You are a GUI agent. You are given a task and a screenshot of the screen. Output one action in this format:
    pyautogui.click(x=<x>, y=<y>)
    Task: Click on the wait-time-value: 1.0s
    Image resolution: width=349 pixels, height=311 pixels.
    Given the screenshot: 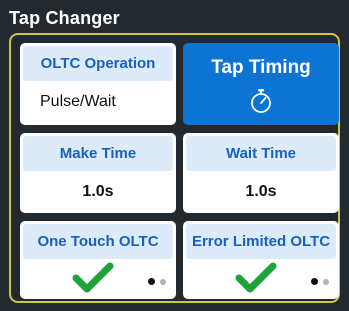 What is the action you would take?
    pyautogui.click(x=261, y=191)
    